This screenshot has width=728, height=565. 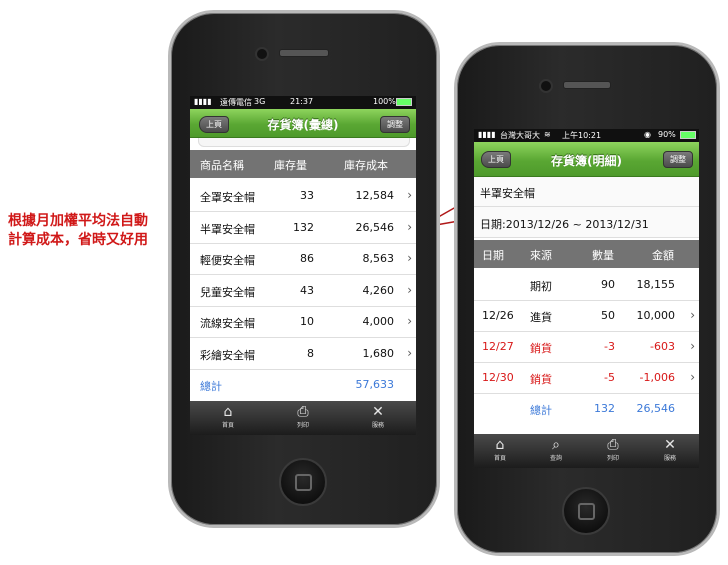 What do you see at coordinates (564, 224) in the screenshot?
I see `date-range: 日期:2013/12/26 ~ 2013/12/31` at bounding box center [564, 224].